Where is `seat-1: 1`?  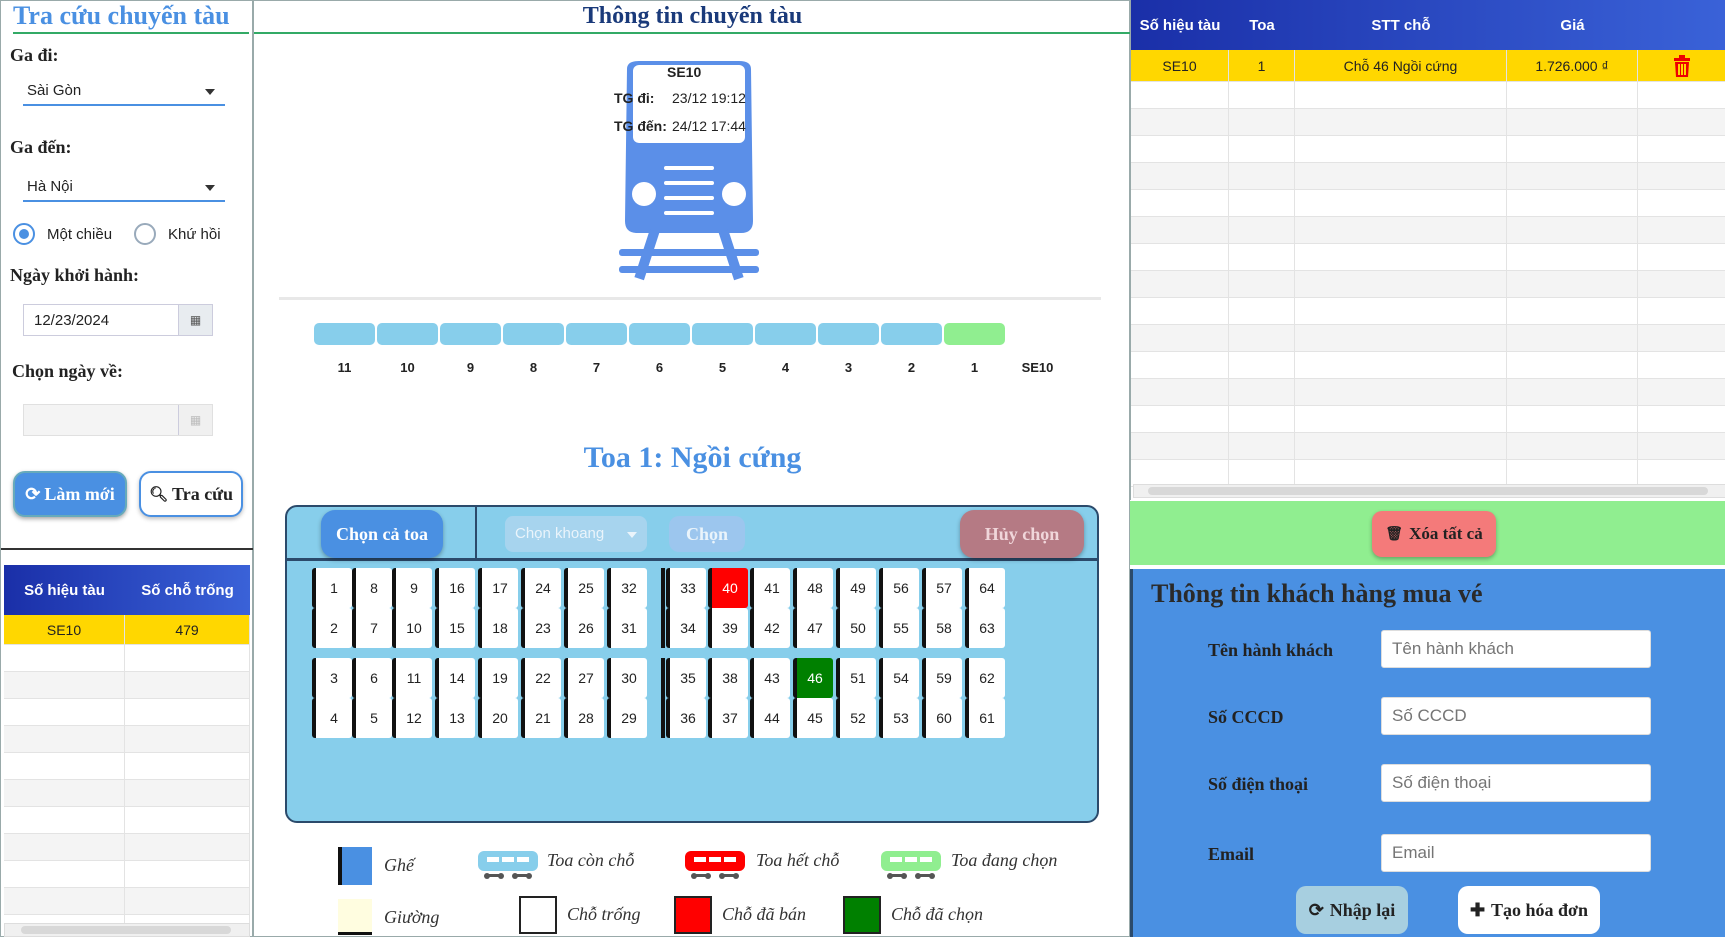
seat-1: 1 is located at coordinates (332, 588).